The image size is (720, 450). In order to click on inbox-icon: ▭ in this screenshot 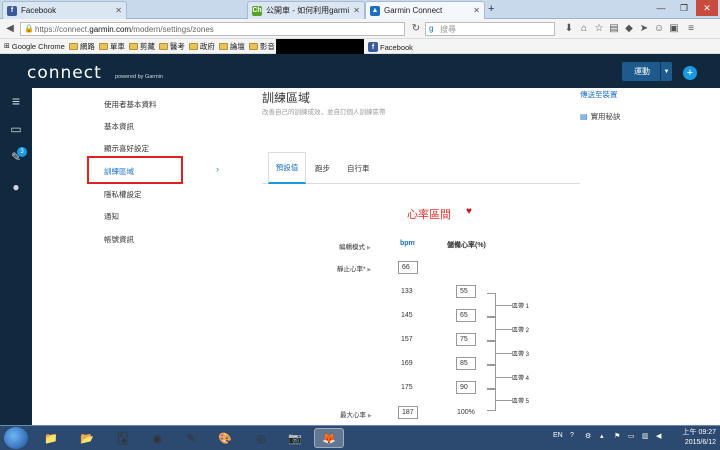, I will do `click(16, 129)`.